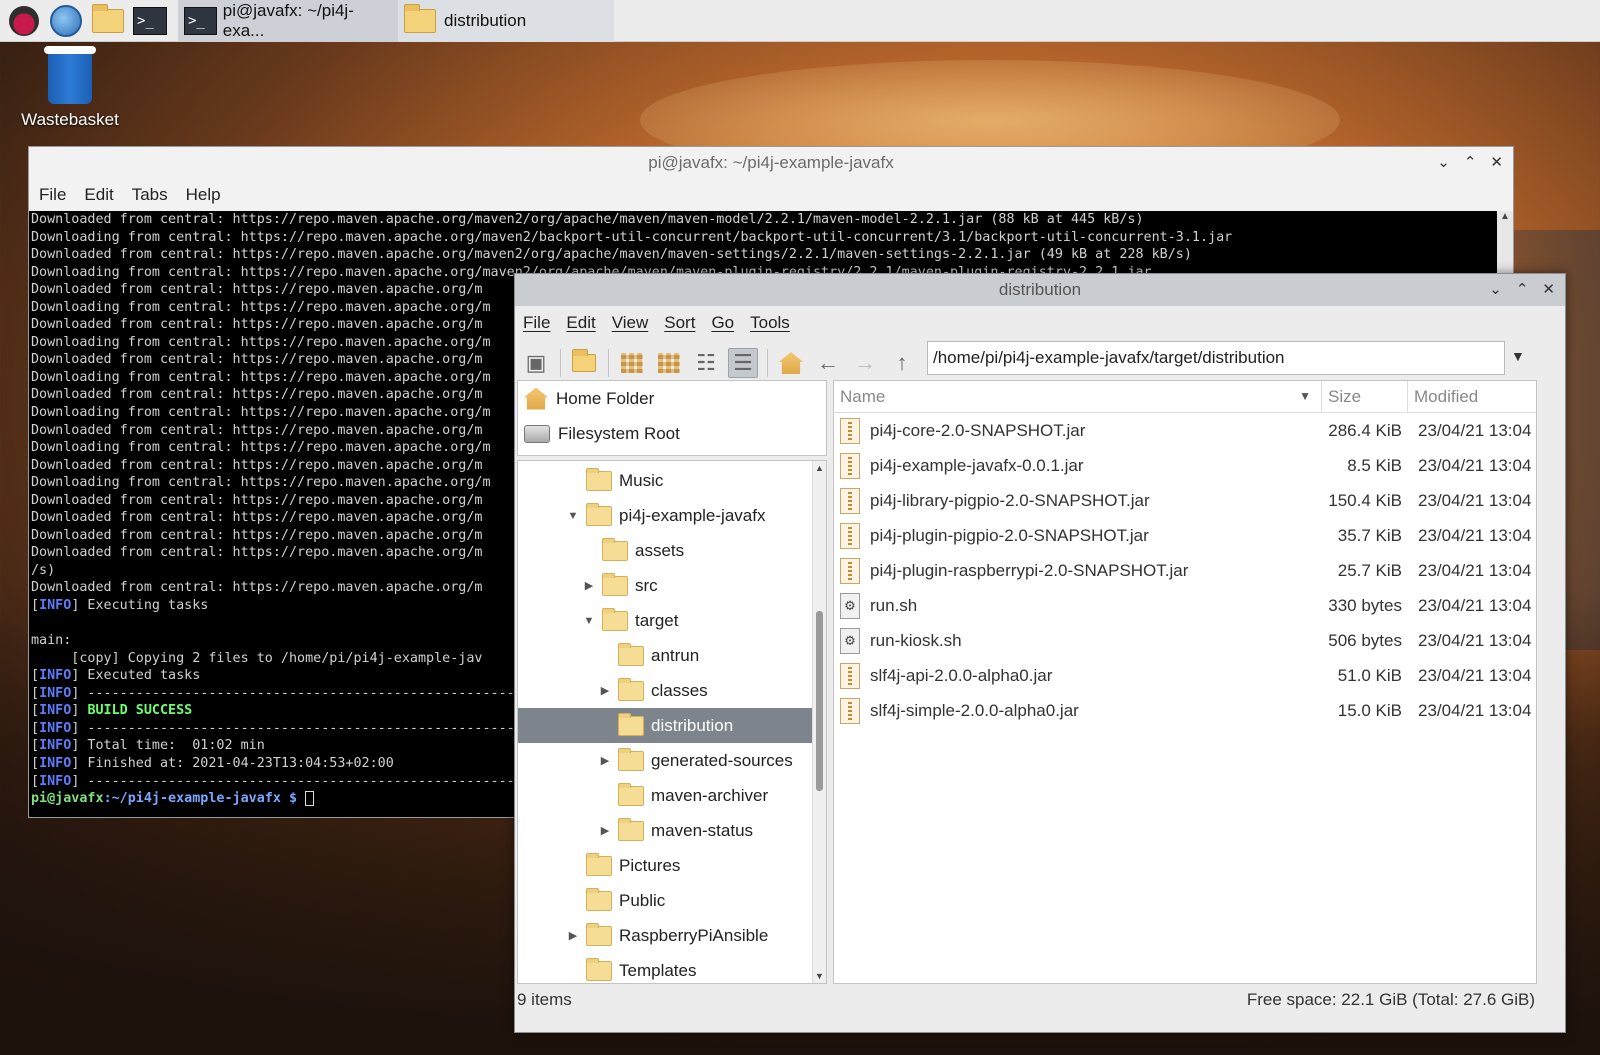  Describe the element at coordinates (819, 701) in the screenshot. I see `scrollbar-thumb` at that location.